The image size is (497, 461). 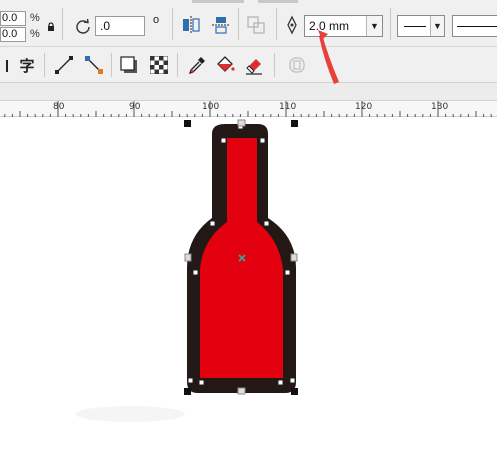 What do you see at coordinates (248, 92) in the screenshot?
I see `docker-strip` at bounding box center [248, 92].